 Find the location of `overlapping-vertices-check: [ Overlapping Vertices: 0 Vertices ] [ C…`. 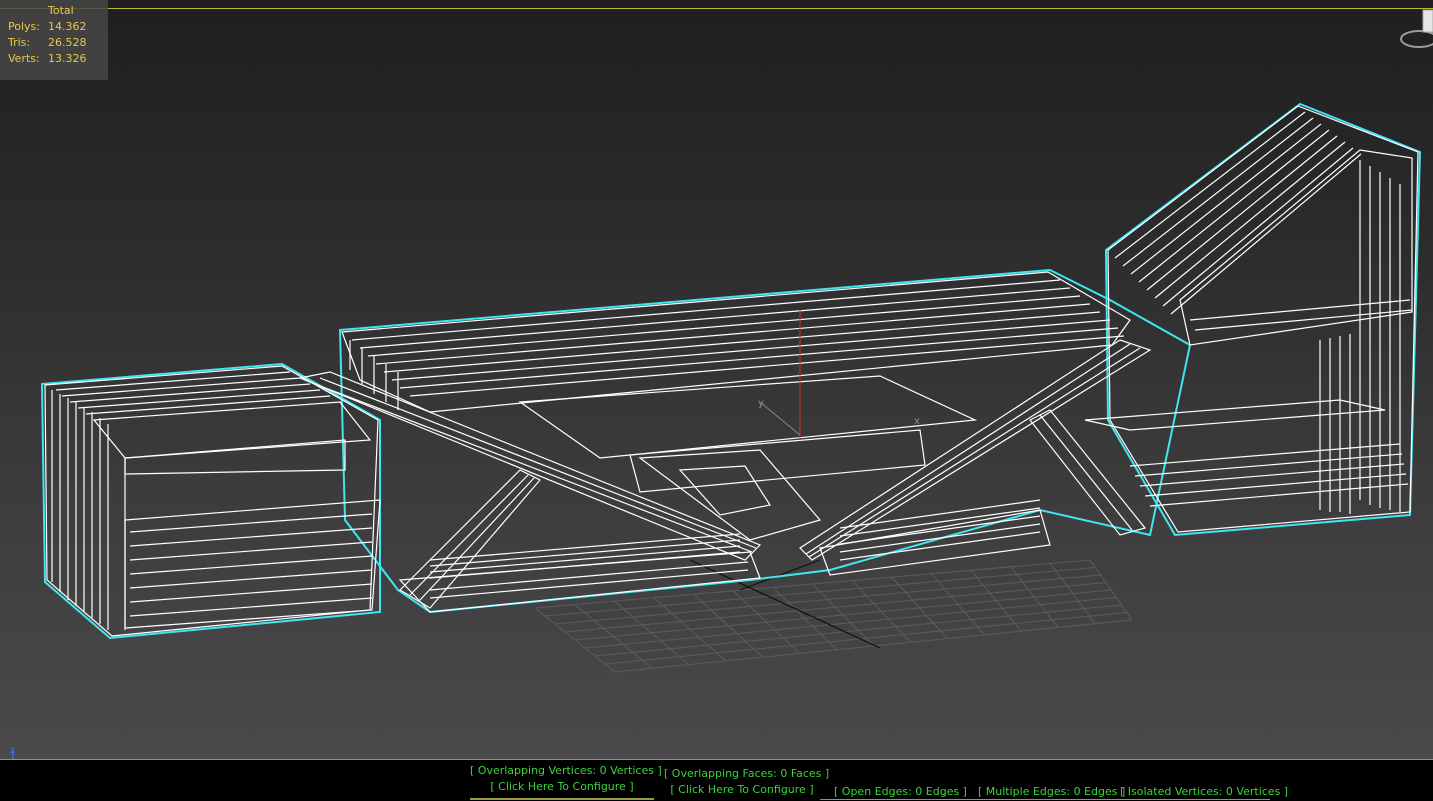

overlapping-vertices-check: [ Overlapping Vertices: 0 Vertices ] [ C… is located at coordinates (566, 779).